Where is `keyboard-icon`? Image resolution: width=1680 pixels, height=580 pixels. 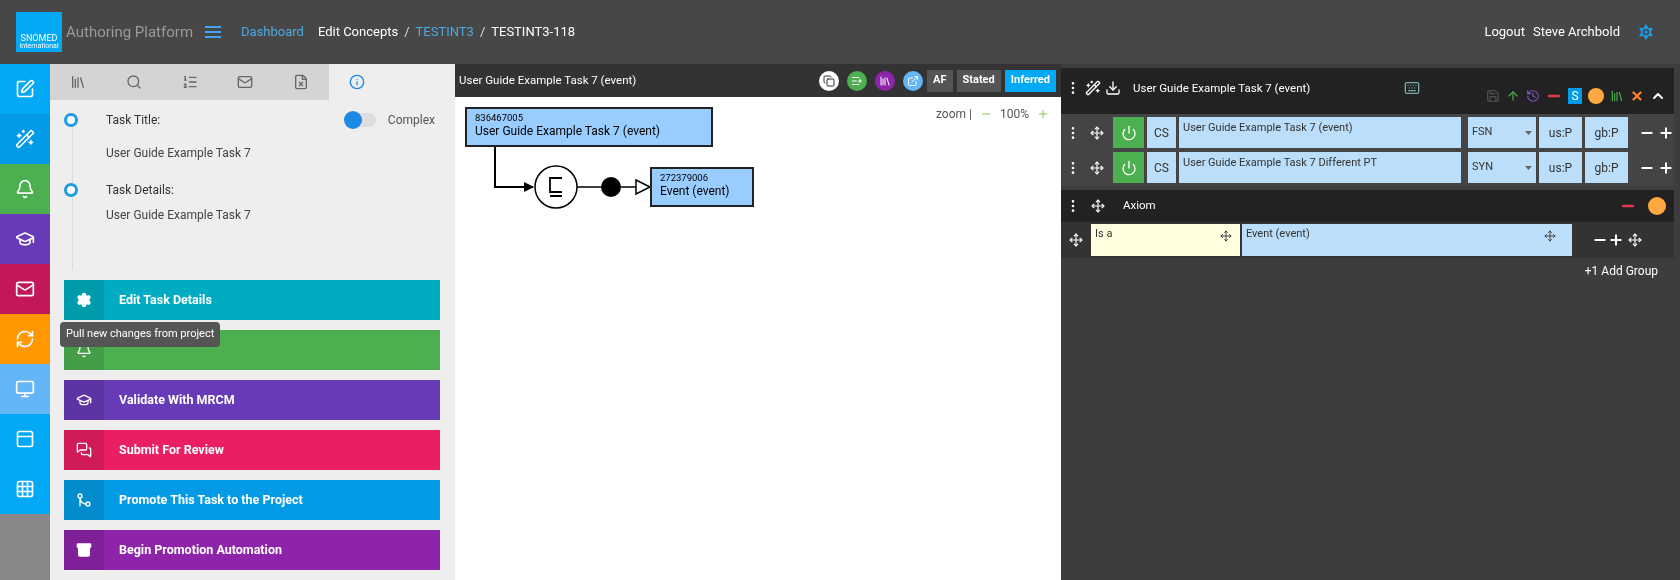
keyboard-icon is located at coordinates (1412, 88).